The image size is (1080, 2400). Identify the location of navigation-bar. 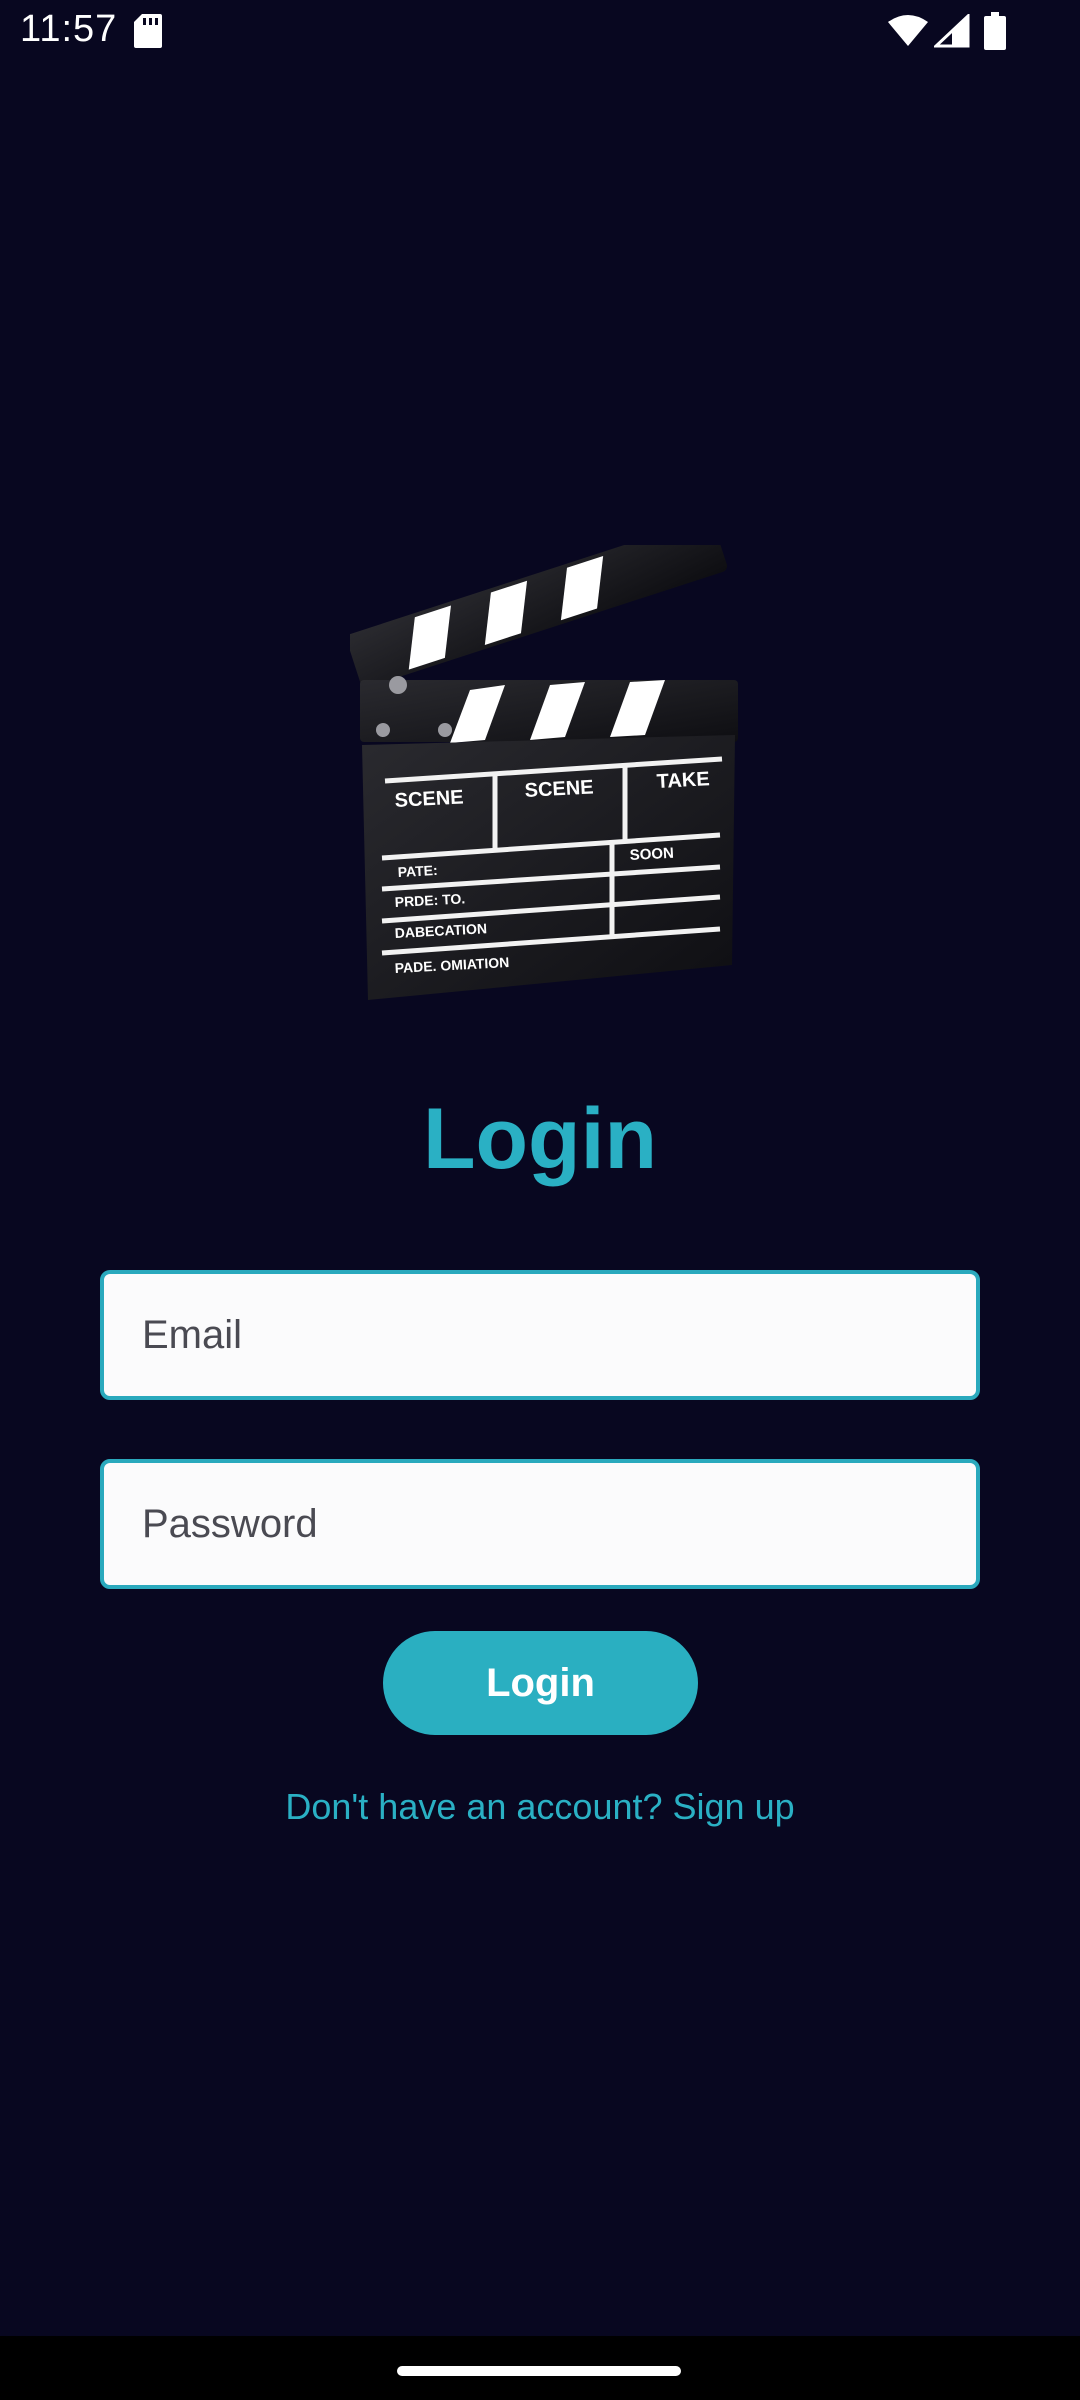
(540, 2368).